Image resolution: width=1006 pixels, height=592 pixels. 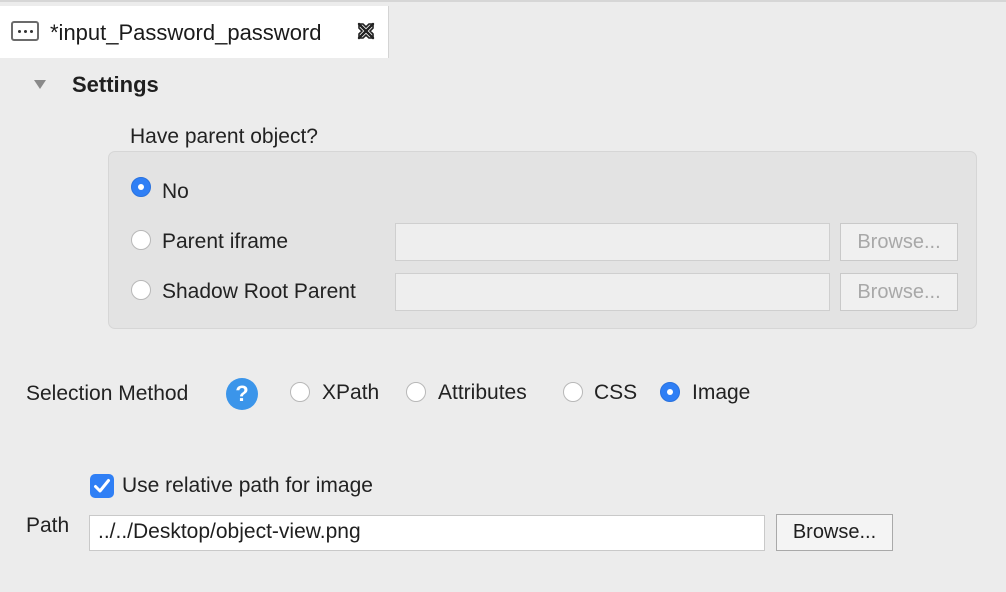 I want to click on relative-path-checkbox, so click(x=102, y=486).